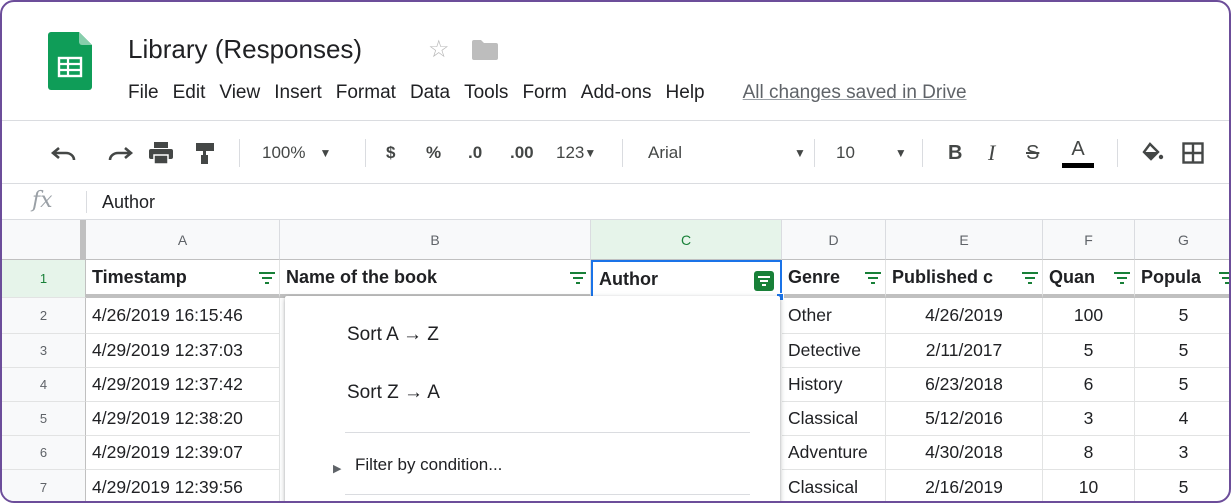 The height and width of the screenshot is (503, 1231). Describe the element at coordinates (576, 153) in the screenshot. I see `more-formats-button: 123 ▼` at that location.